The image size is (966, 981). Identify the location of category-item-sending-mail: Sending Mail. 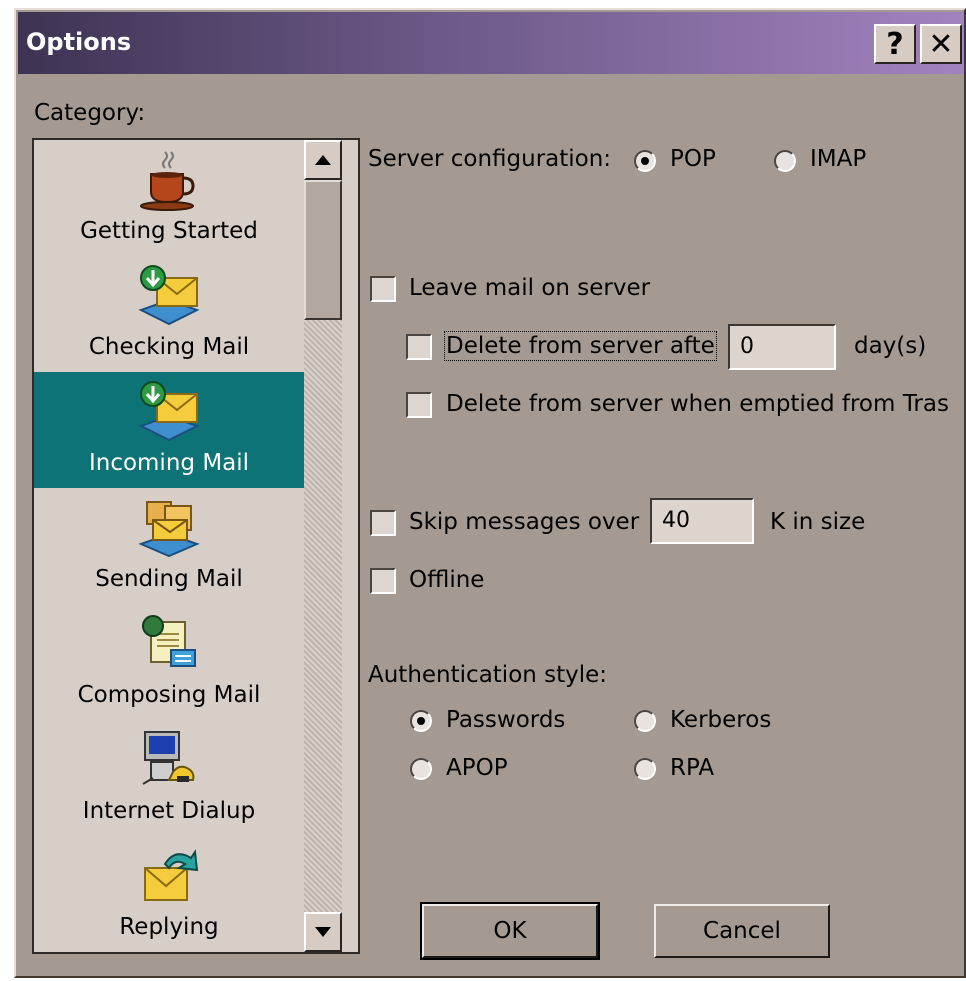
(169, 546).